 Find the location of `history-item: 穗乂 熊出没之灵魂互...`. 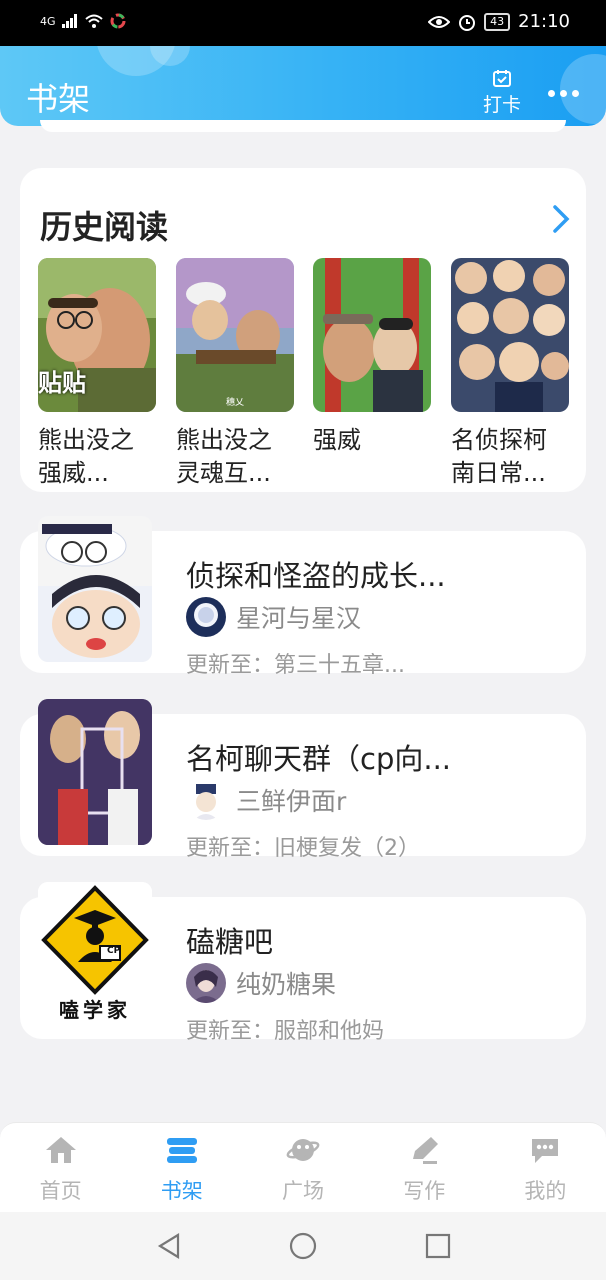

history-item: 穗乂 熊出没之灵魂互... is located at coordinates (235, 375).